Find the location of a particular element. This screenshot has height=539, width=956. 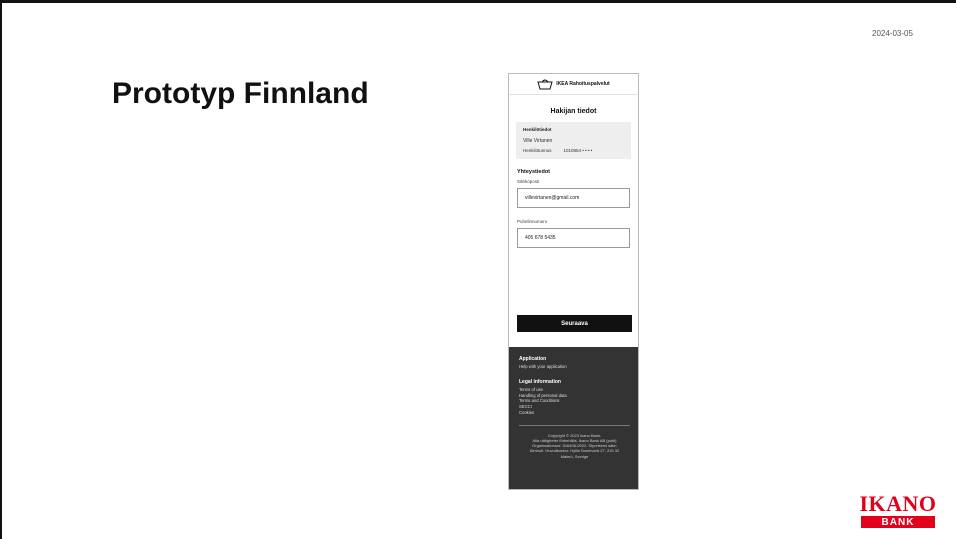

logo-bank-bar: BANK is located at coordinates (898, 522).